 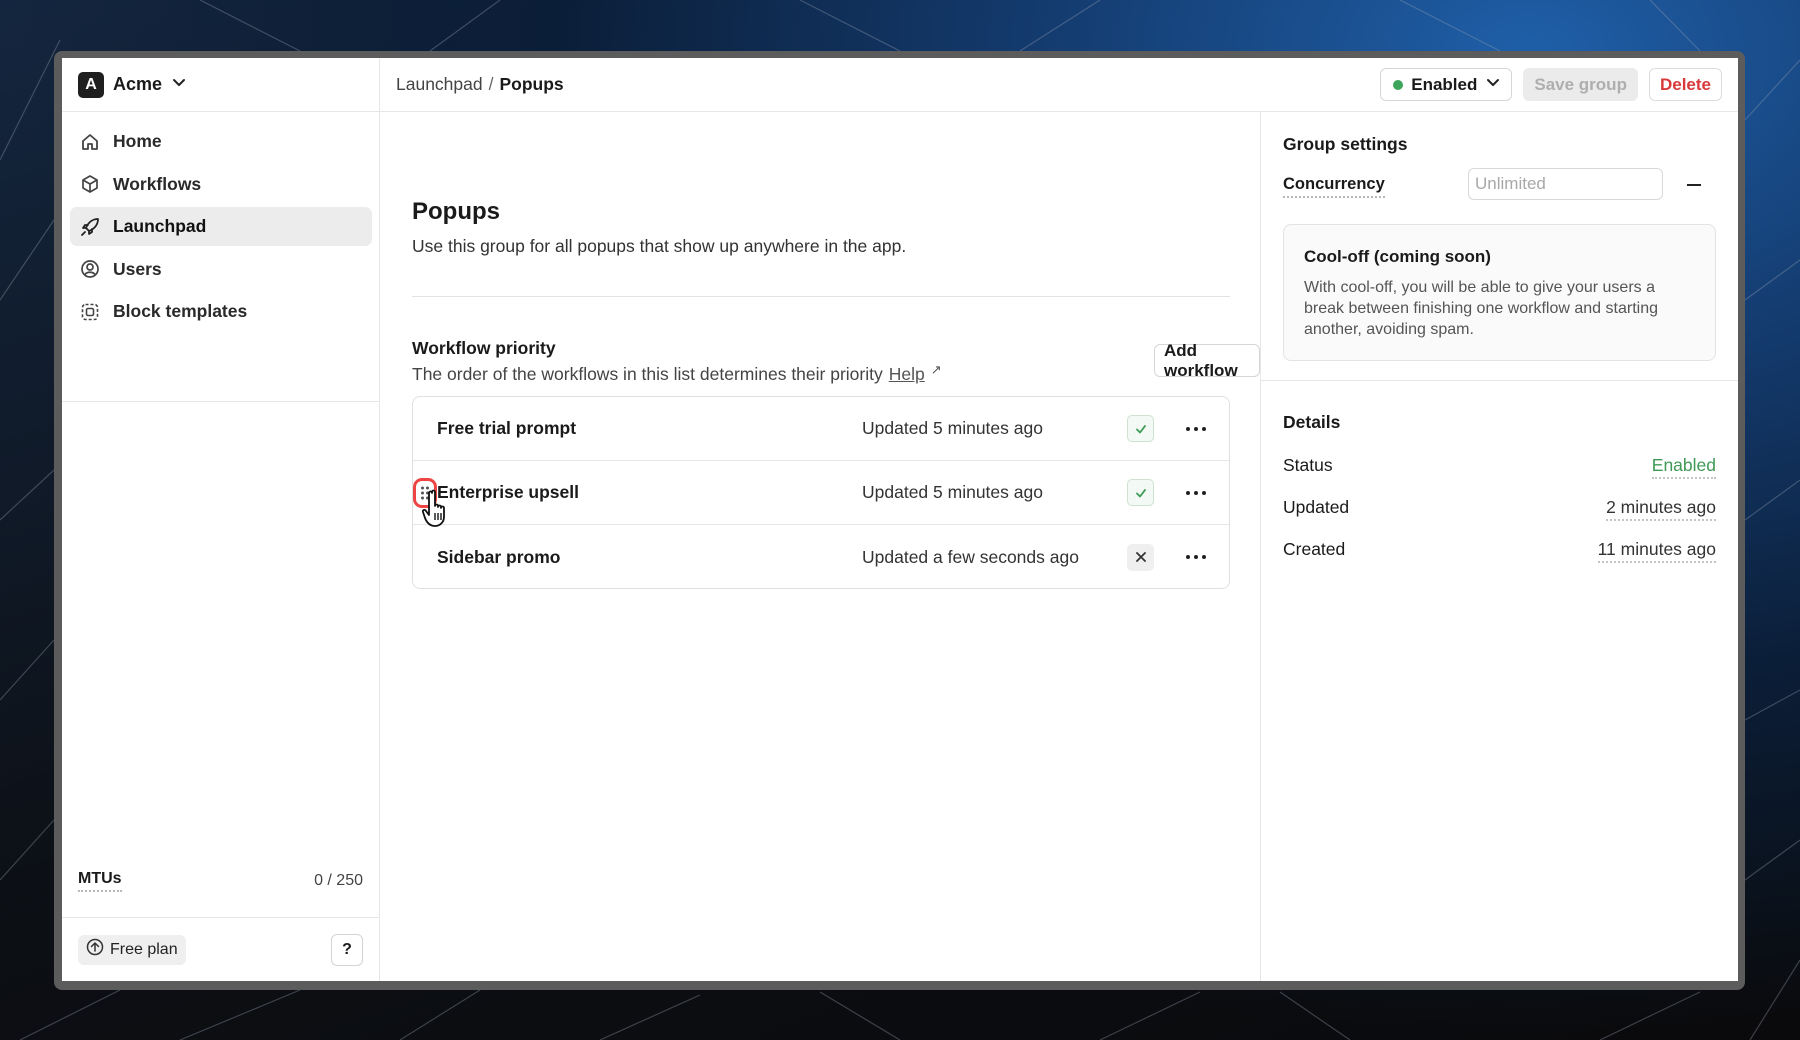 I want to click on sidebar-item-label: Block templates, so click(x=180, y=311).